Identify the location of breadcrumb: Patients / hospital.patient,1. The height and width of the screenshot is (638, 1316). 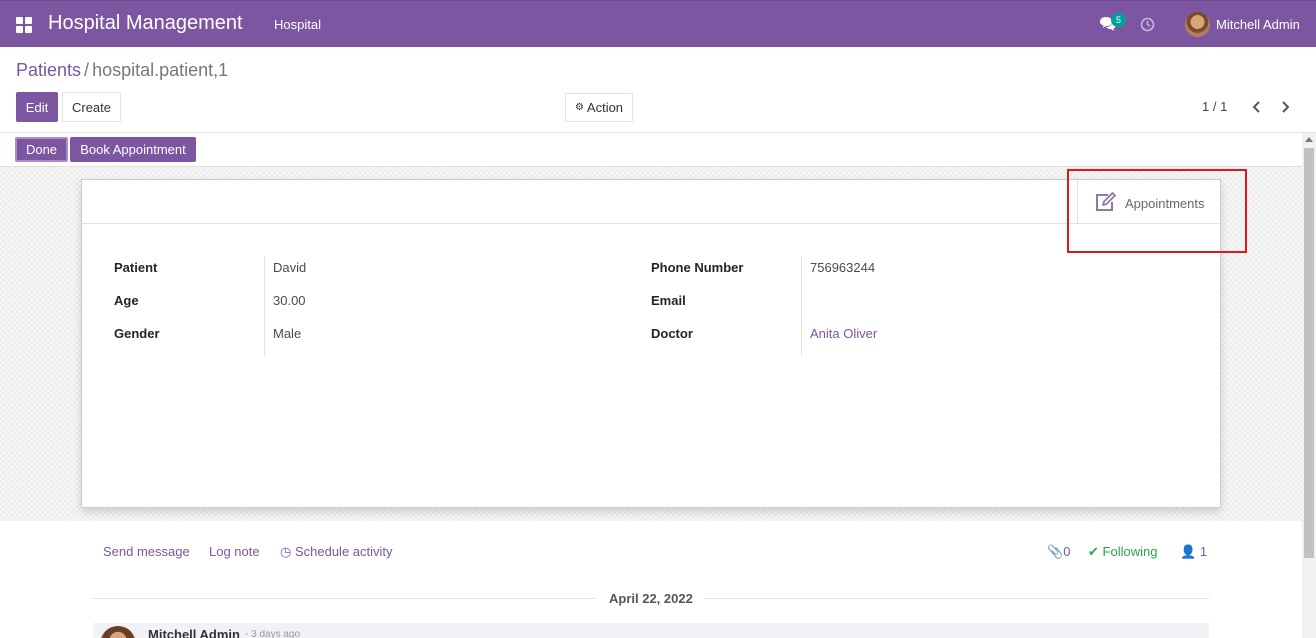
(122, 70).